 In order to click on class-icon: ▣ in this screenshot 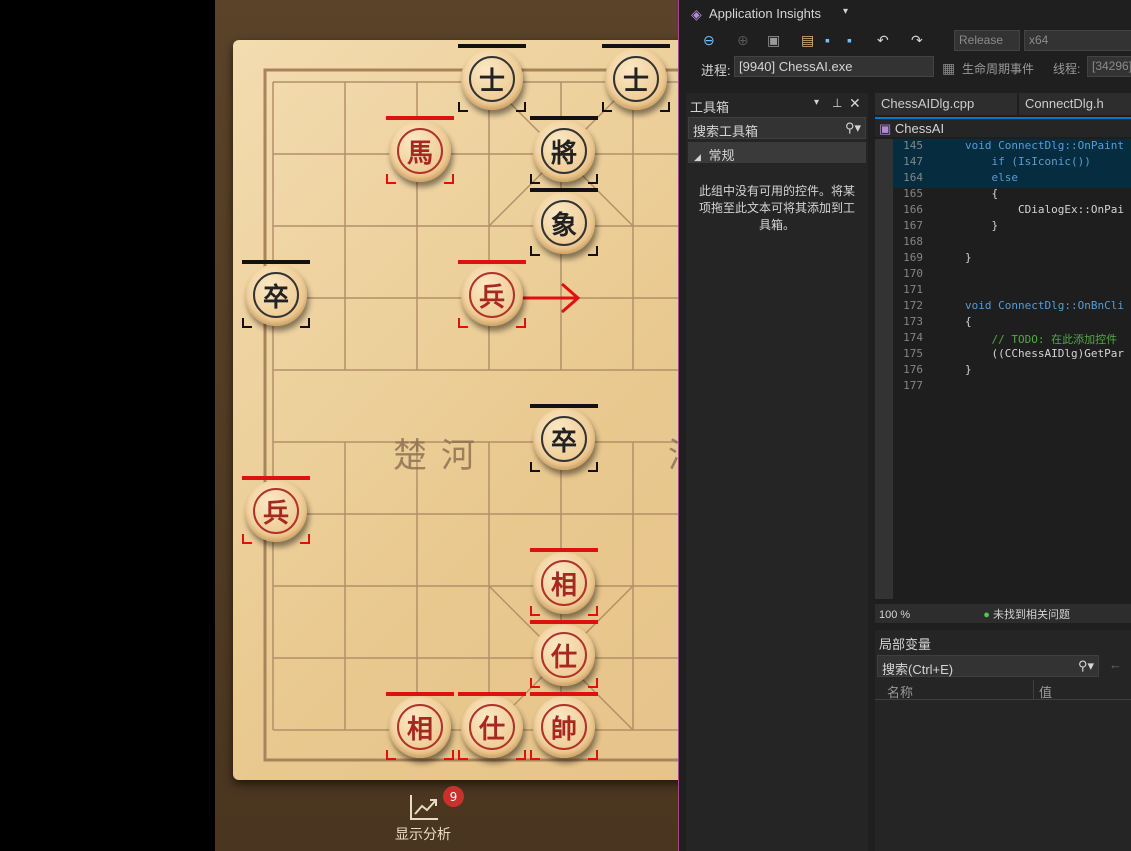, I will do `click(885, 128)`.